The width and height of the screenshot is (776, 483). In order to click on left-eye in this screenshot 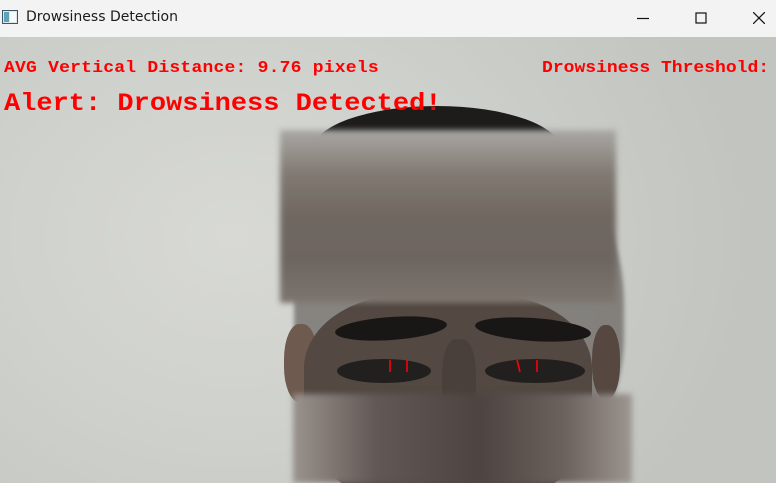, I will do `click(384, 371)`.